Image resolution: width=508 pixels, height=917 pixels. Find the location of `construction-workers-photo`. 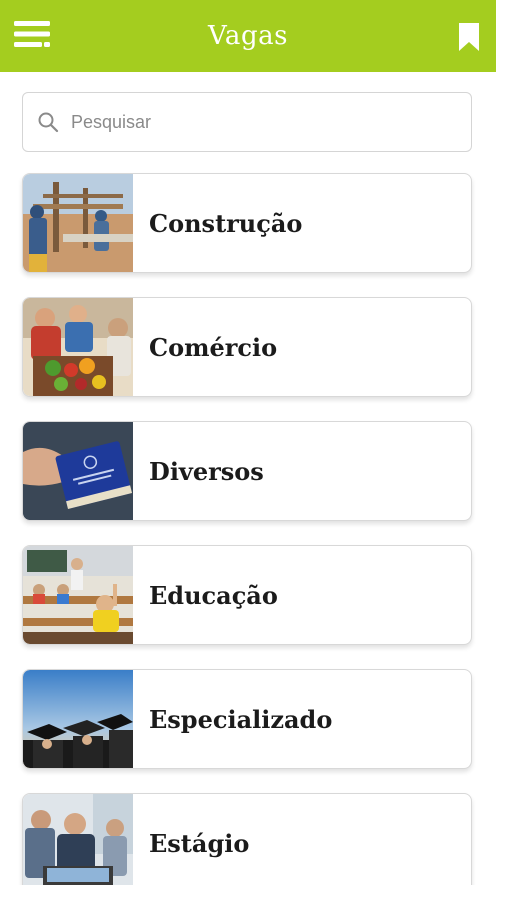

construction-workers-photo is located at coordinates (78, 223).